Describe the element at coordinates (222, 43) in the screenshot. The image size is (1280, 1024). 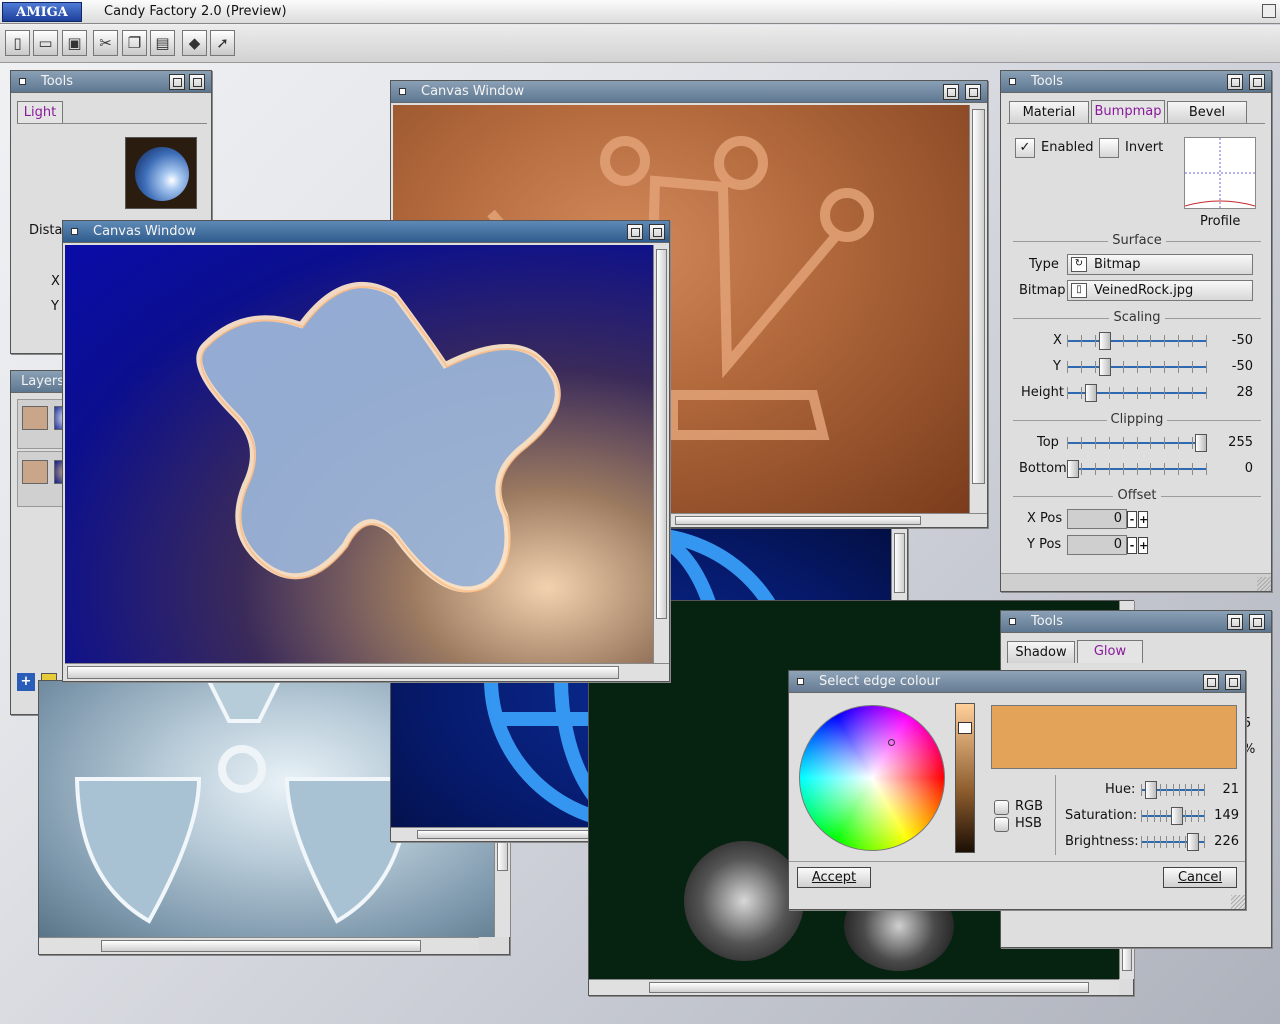
I see `export-icon: ➚` at that location.